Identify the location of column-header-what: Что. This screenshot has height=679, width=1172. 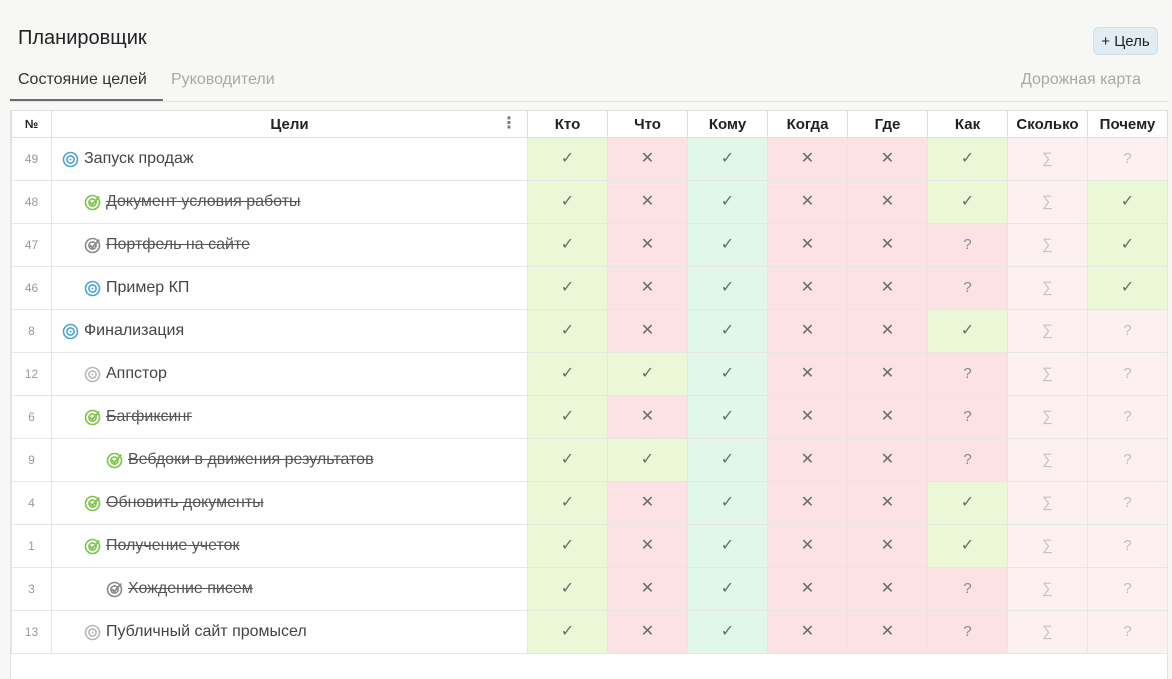
(647, 124).